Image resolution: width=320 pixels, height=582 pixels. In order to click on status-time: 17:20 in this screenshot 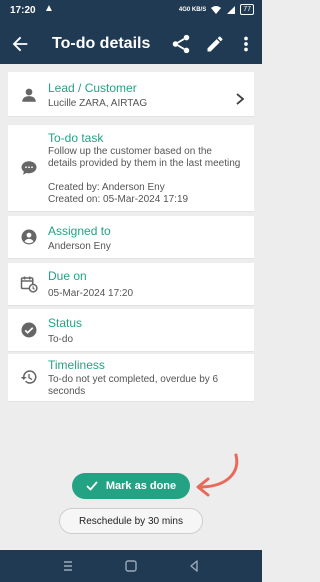, I will do `click(23, 10)`.